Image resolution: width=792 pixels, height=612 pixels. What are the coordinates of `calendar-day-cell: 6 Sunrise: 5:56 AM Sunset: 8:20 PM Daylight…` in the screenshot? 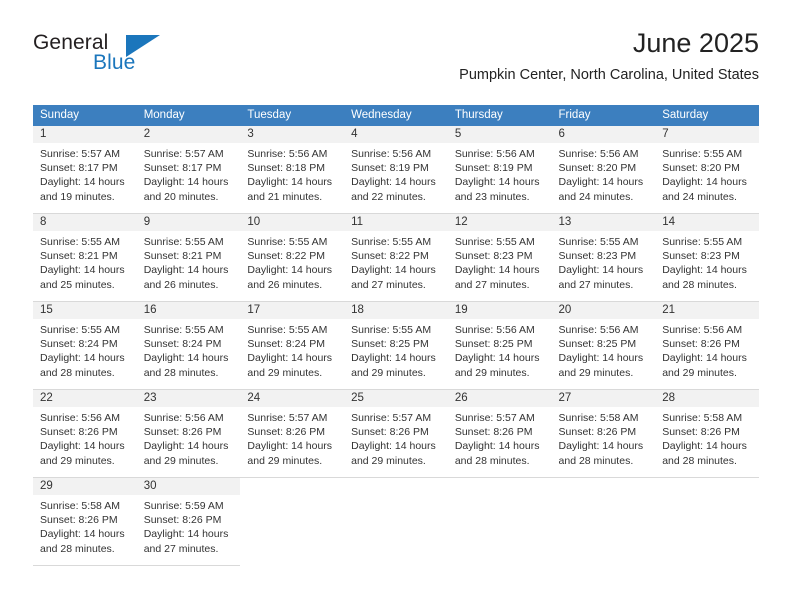 It's located at (603, 170).